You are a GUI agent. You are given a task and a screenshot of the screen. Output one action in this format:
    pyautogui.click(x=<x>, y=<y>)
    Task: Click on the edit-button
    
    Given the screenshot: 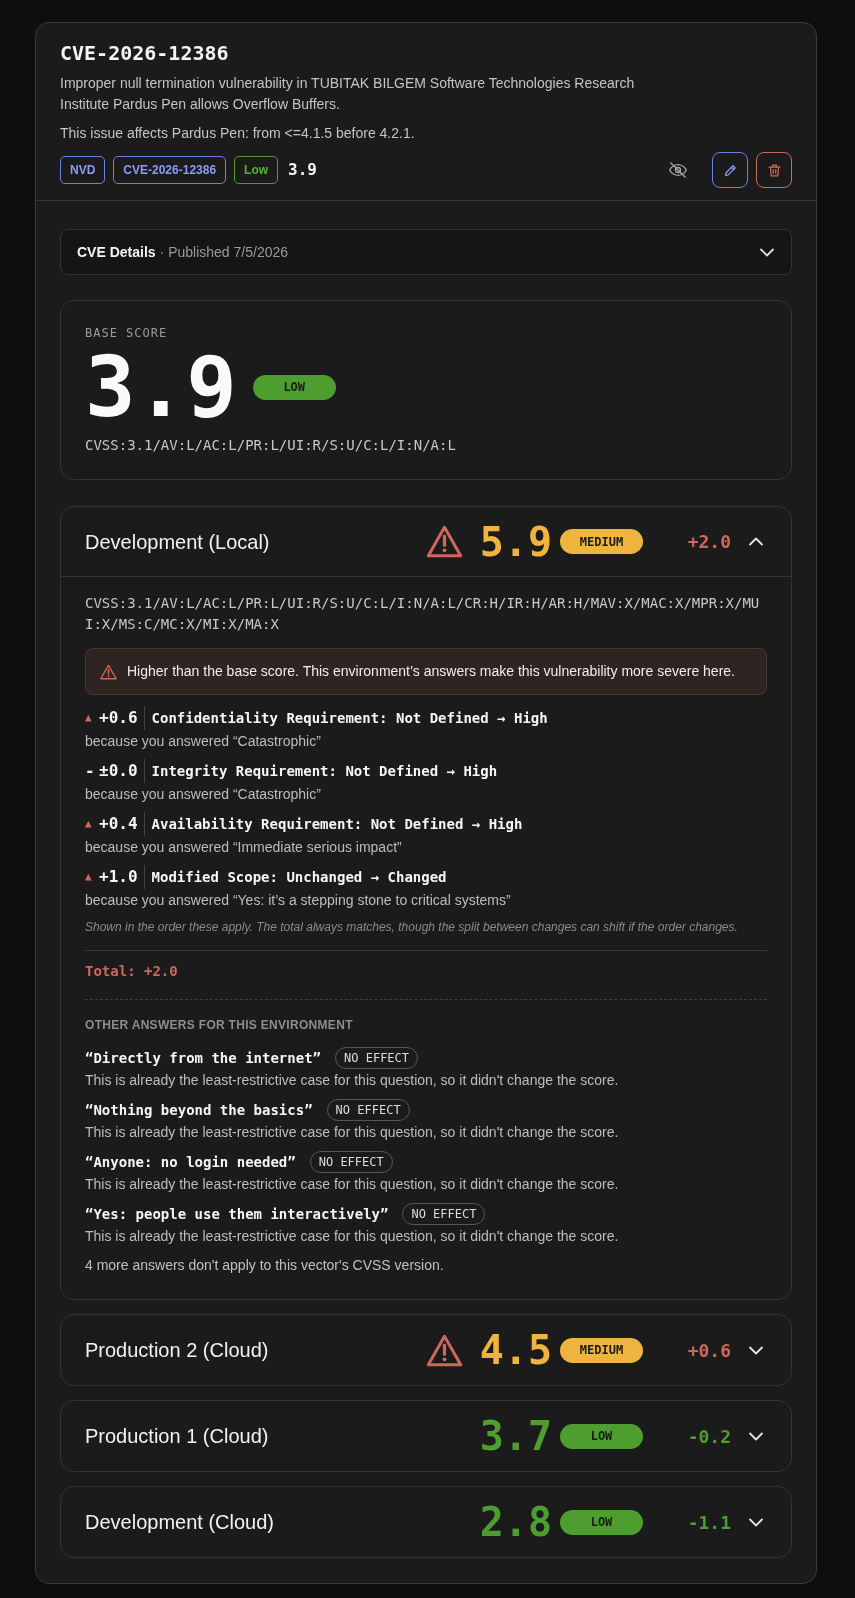 What is the action you would take?
    pyautogui.click(x=730, y=170)
    